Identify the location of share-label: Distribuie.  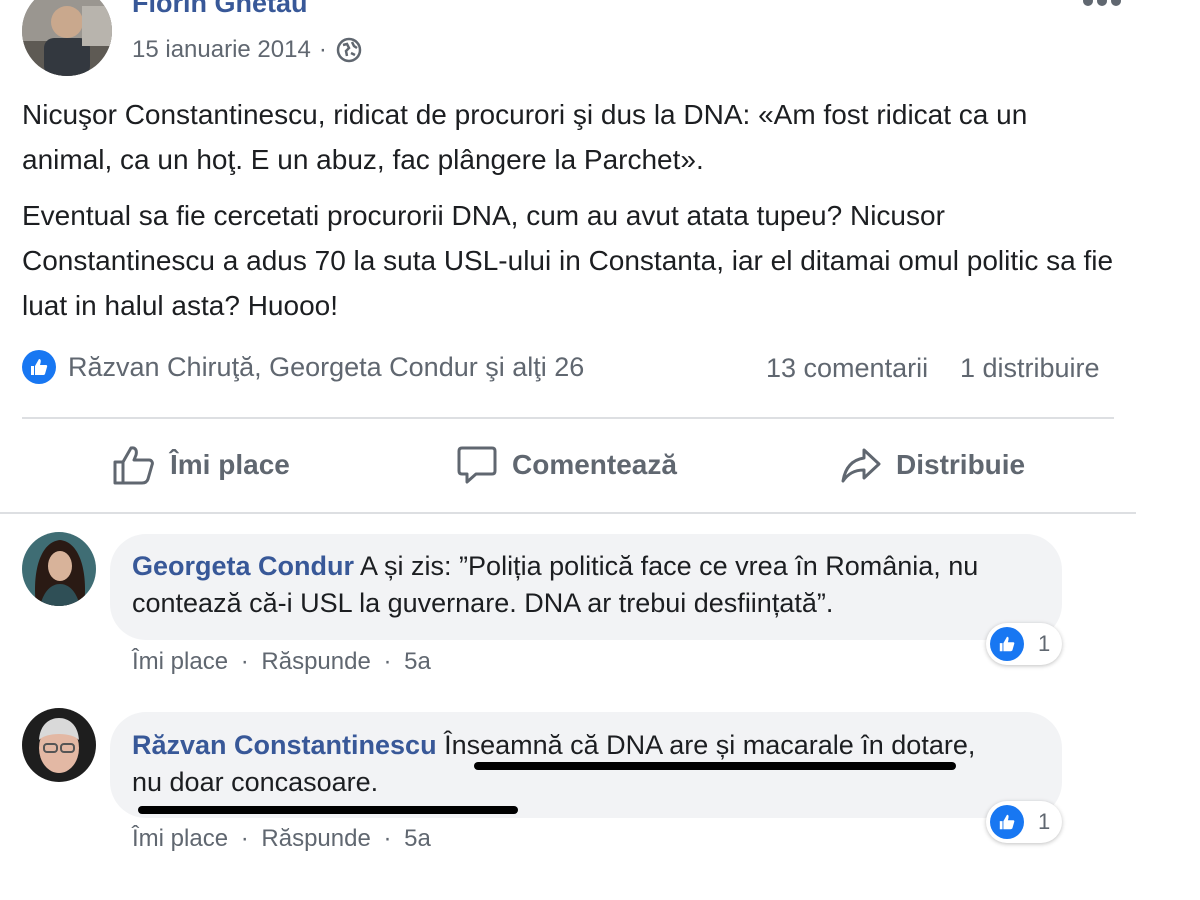
(961, 464).